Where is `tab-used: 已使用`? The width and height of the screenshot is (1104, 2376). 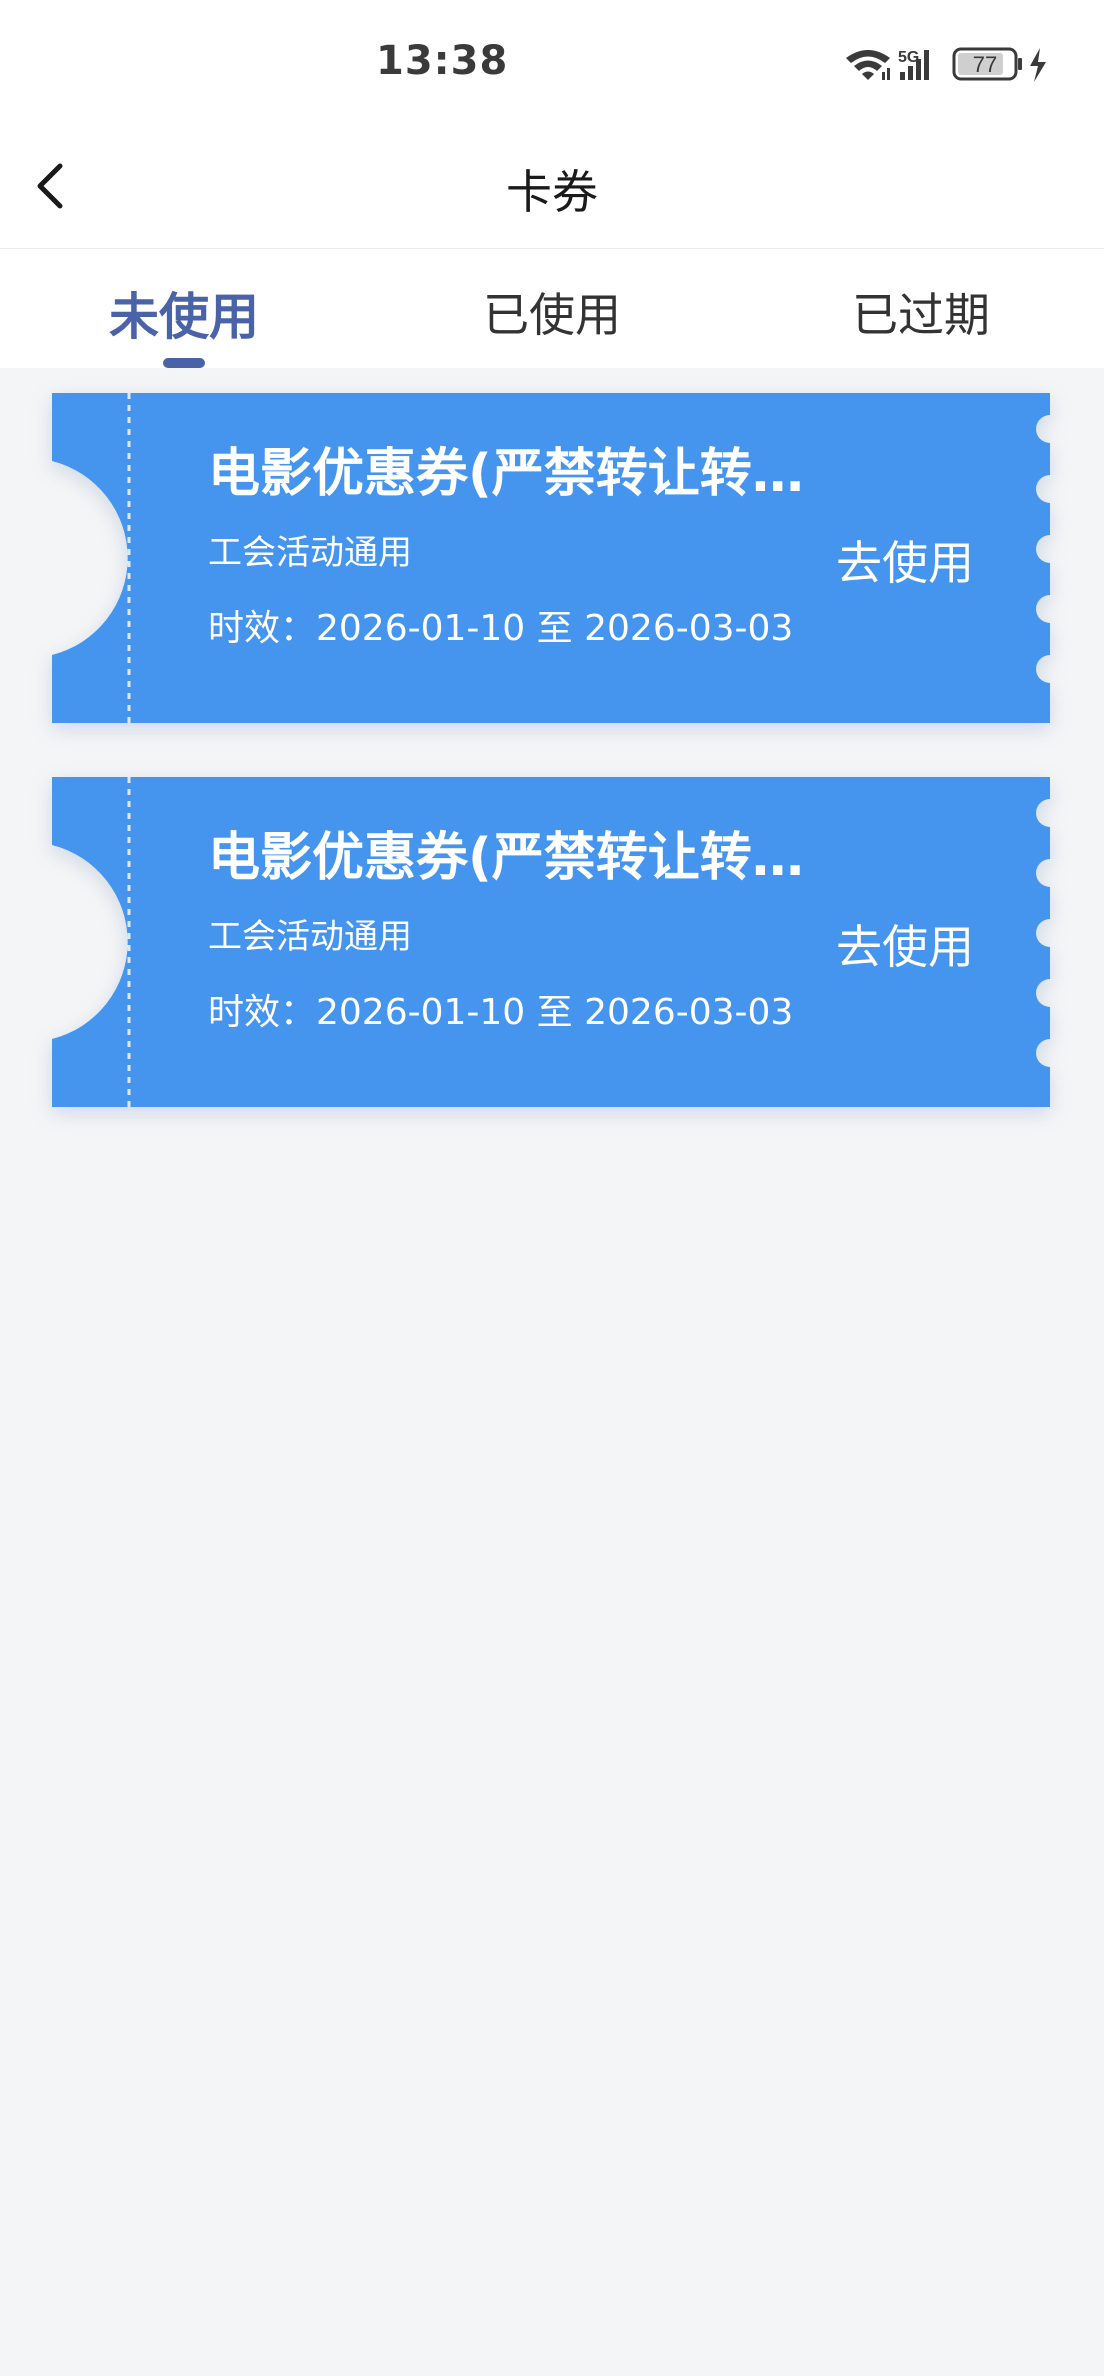 tab-used: 已使用 is located at coordinates (552, 312).